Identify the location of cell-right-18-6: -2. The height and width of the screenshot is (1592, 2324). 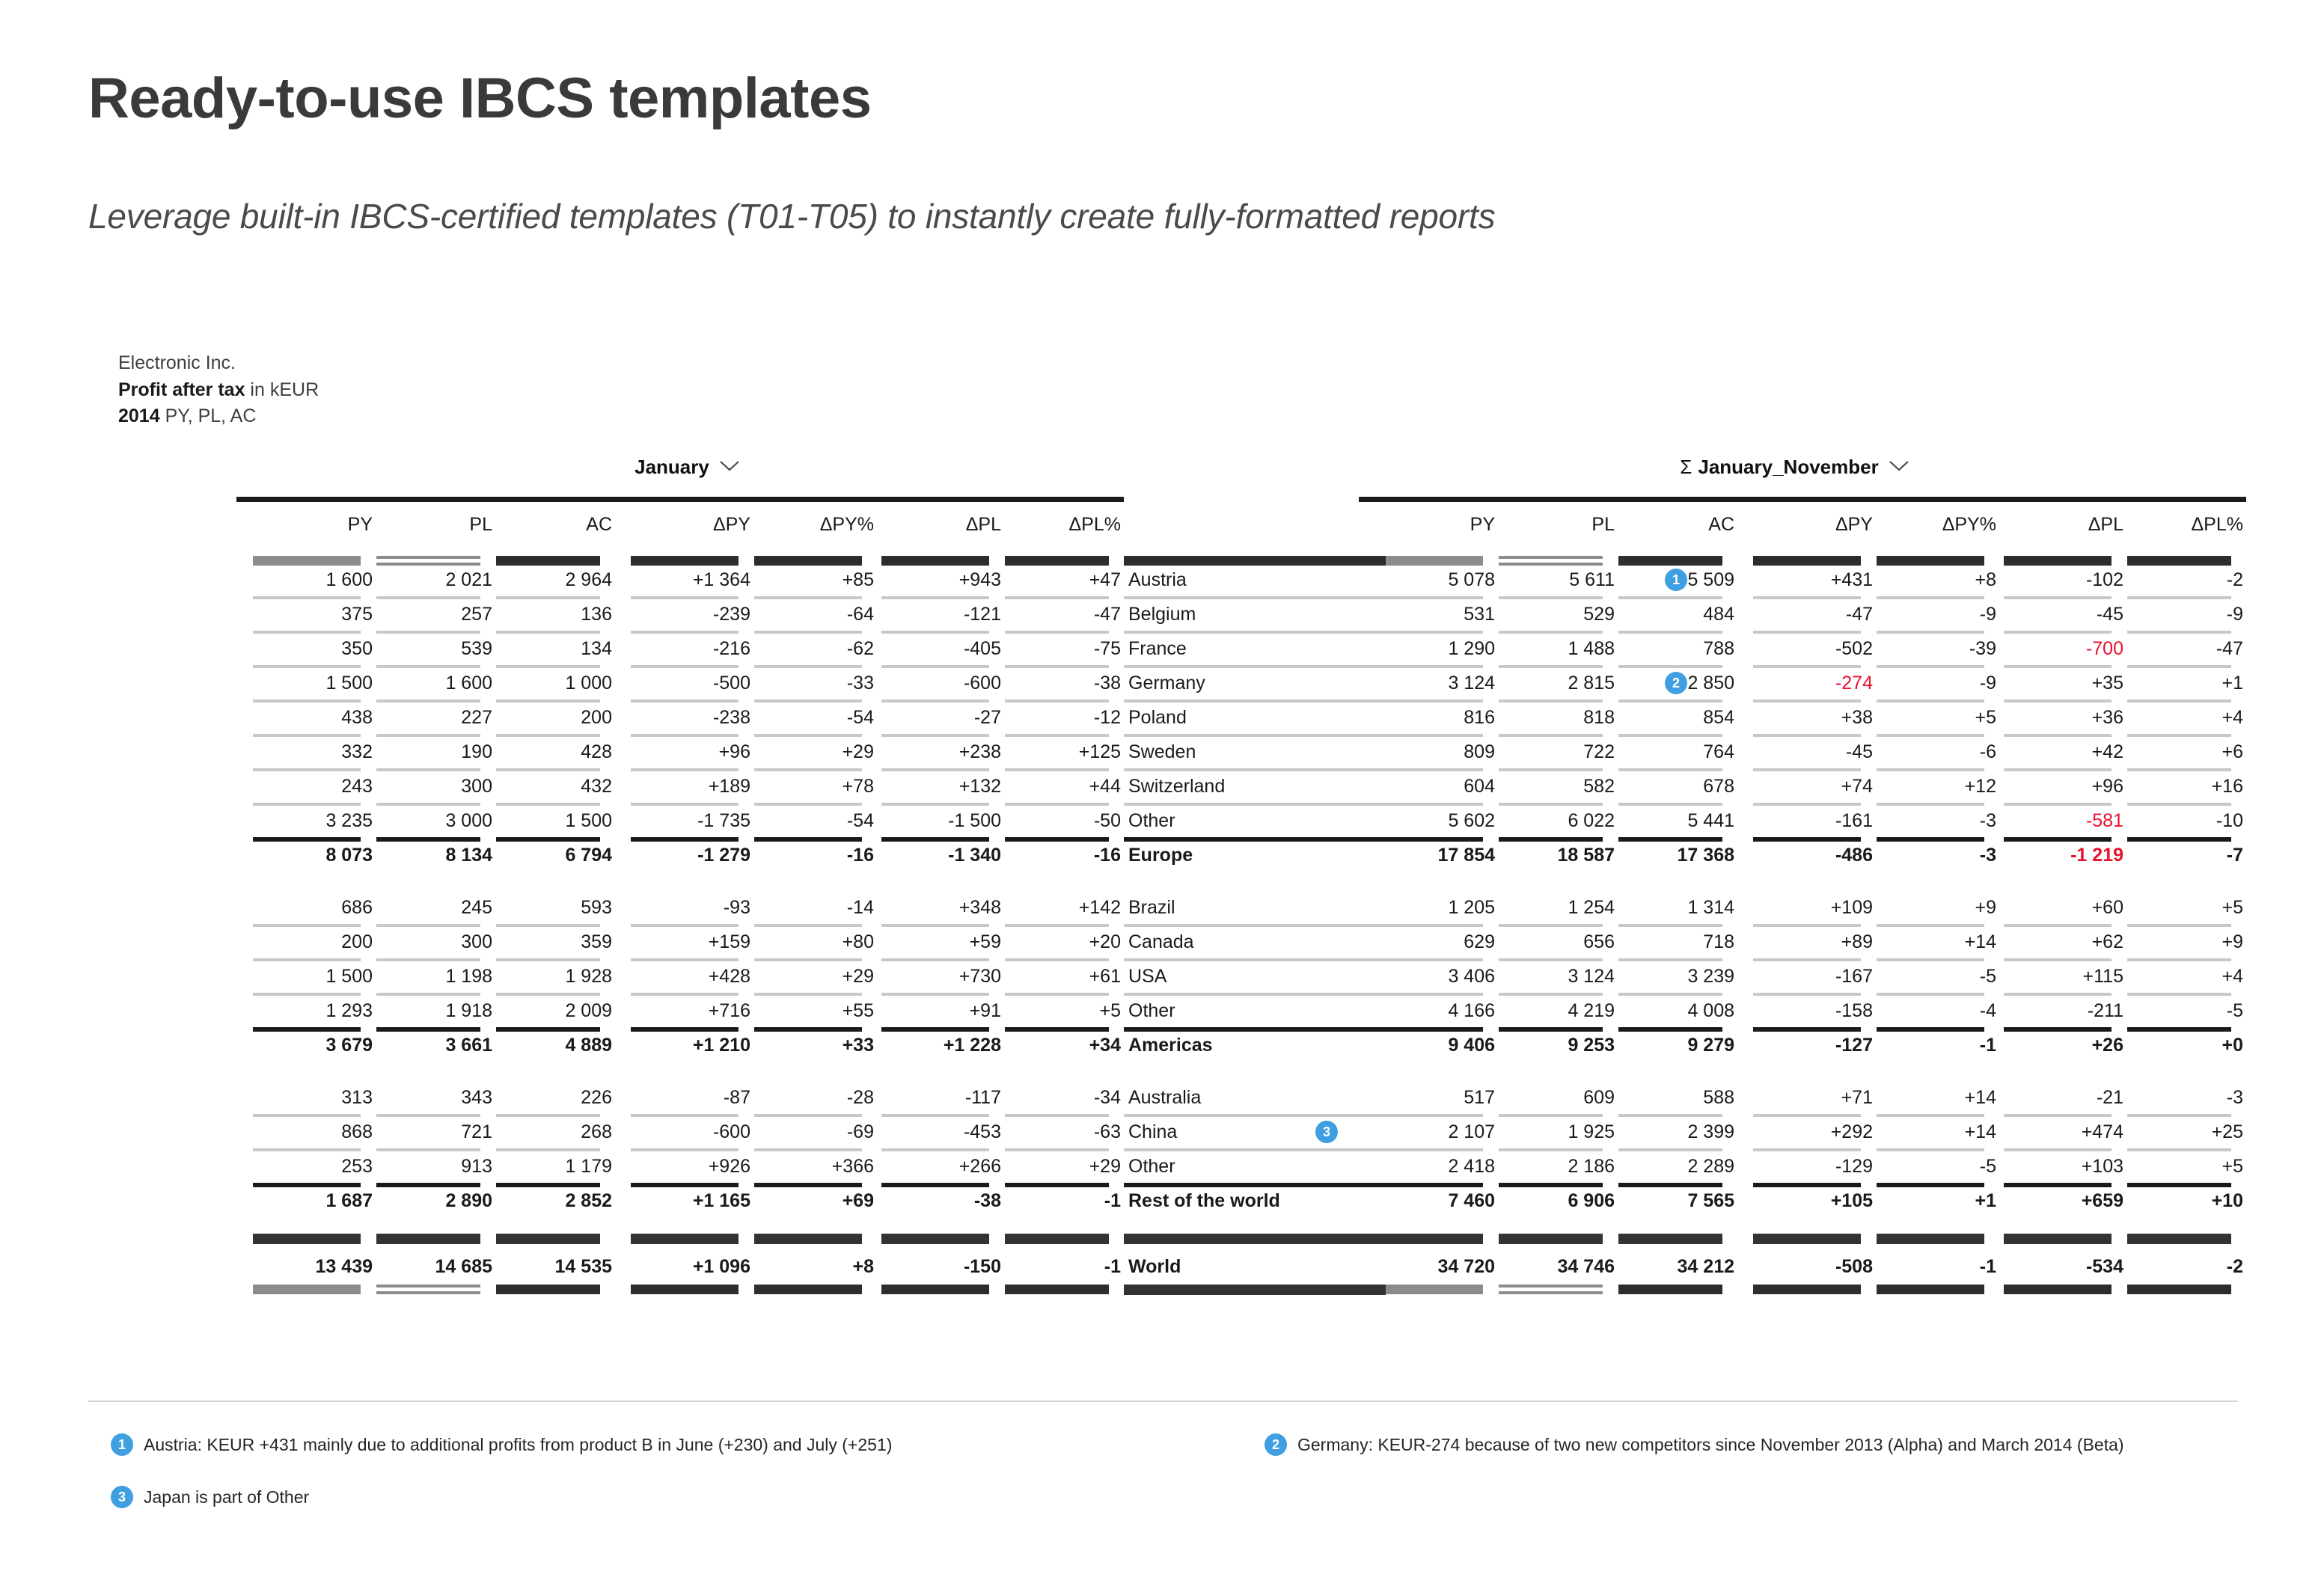
(2234, 1266).